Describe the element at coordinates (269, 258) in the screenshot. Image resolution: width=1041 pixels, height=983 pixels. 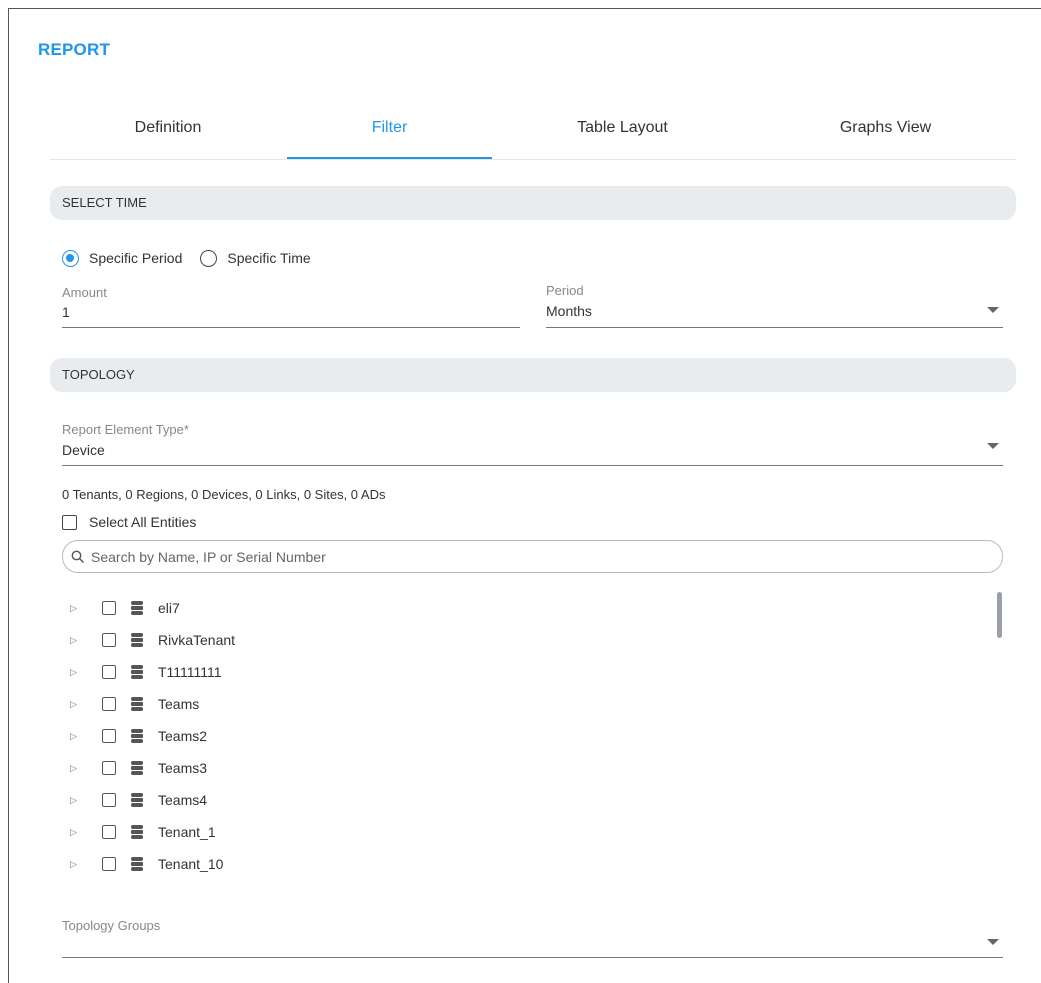
I see `radio-specific-time-label: Specific Time` at that location.